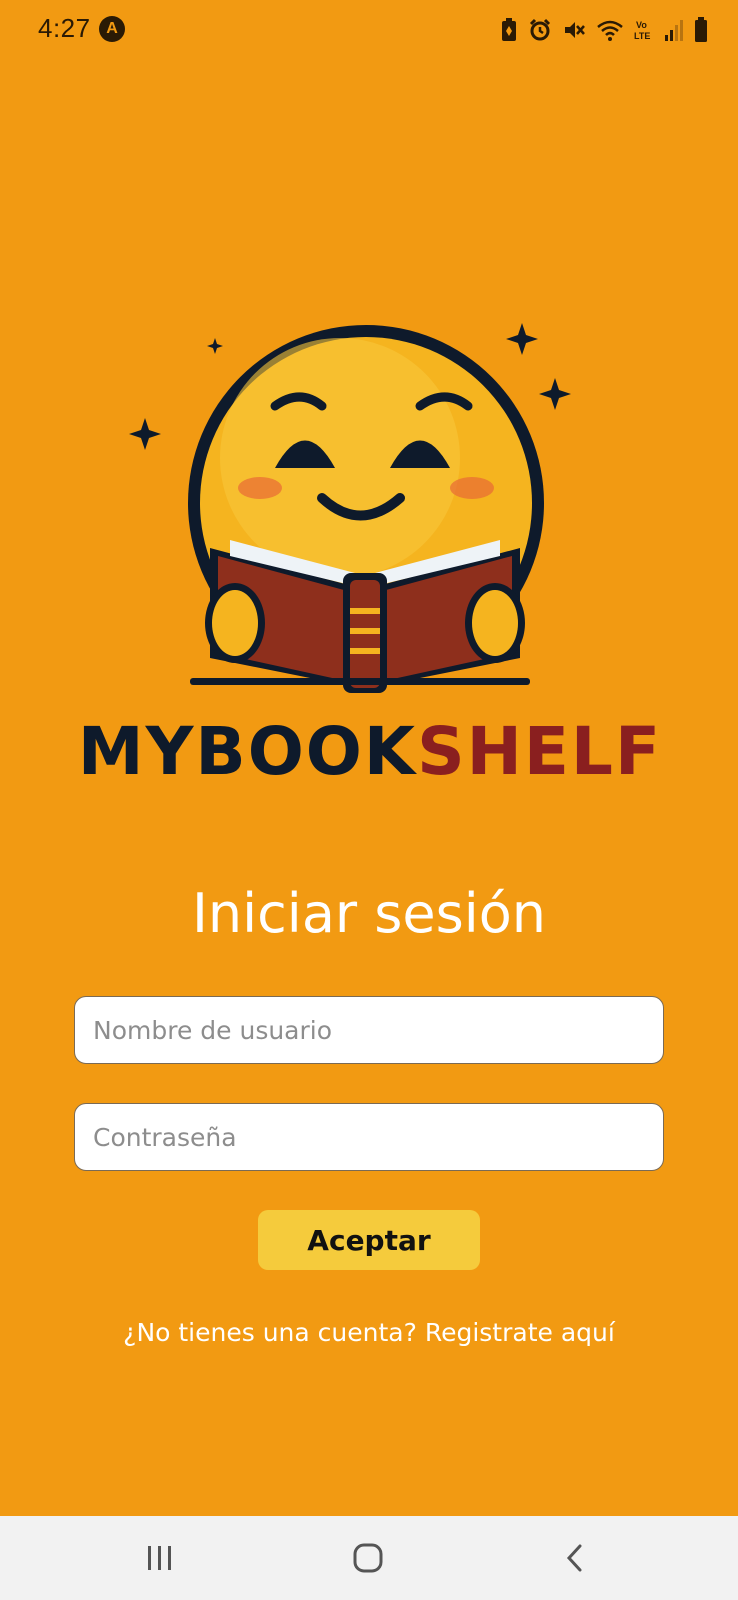 This screenshot has height=1600, width=738. What do you see at coordinates (369, 1030) in the screenshot?
I see `username-input` at bounding box center [369, 1030].